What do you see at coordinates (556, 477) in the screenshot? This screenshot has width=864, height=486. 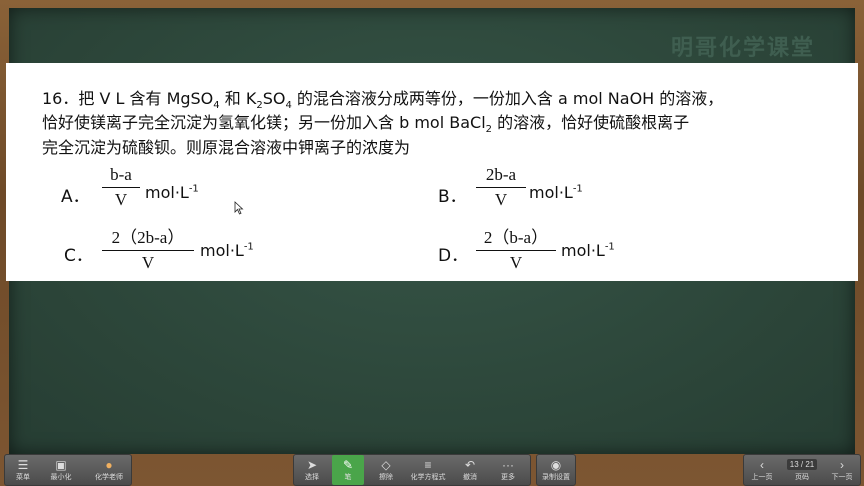 I see `record-label: 录制设置` at bounding box center [556, 477].